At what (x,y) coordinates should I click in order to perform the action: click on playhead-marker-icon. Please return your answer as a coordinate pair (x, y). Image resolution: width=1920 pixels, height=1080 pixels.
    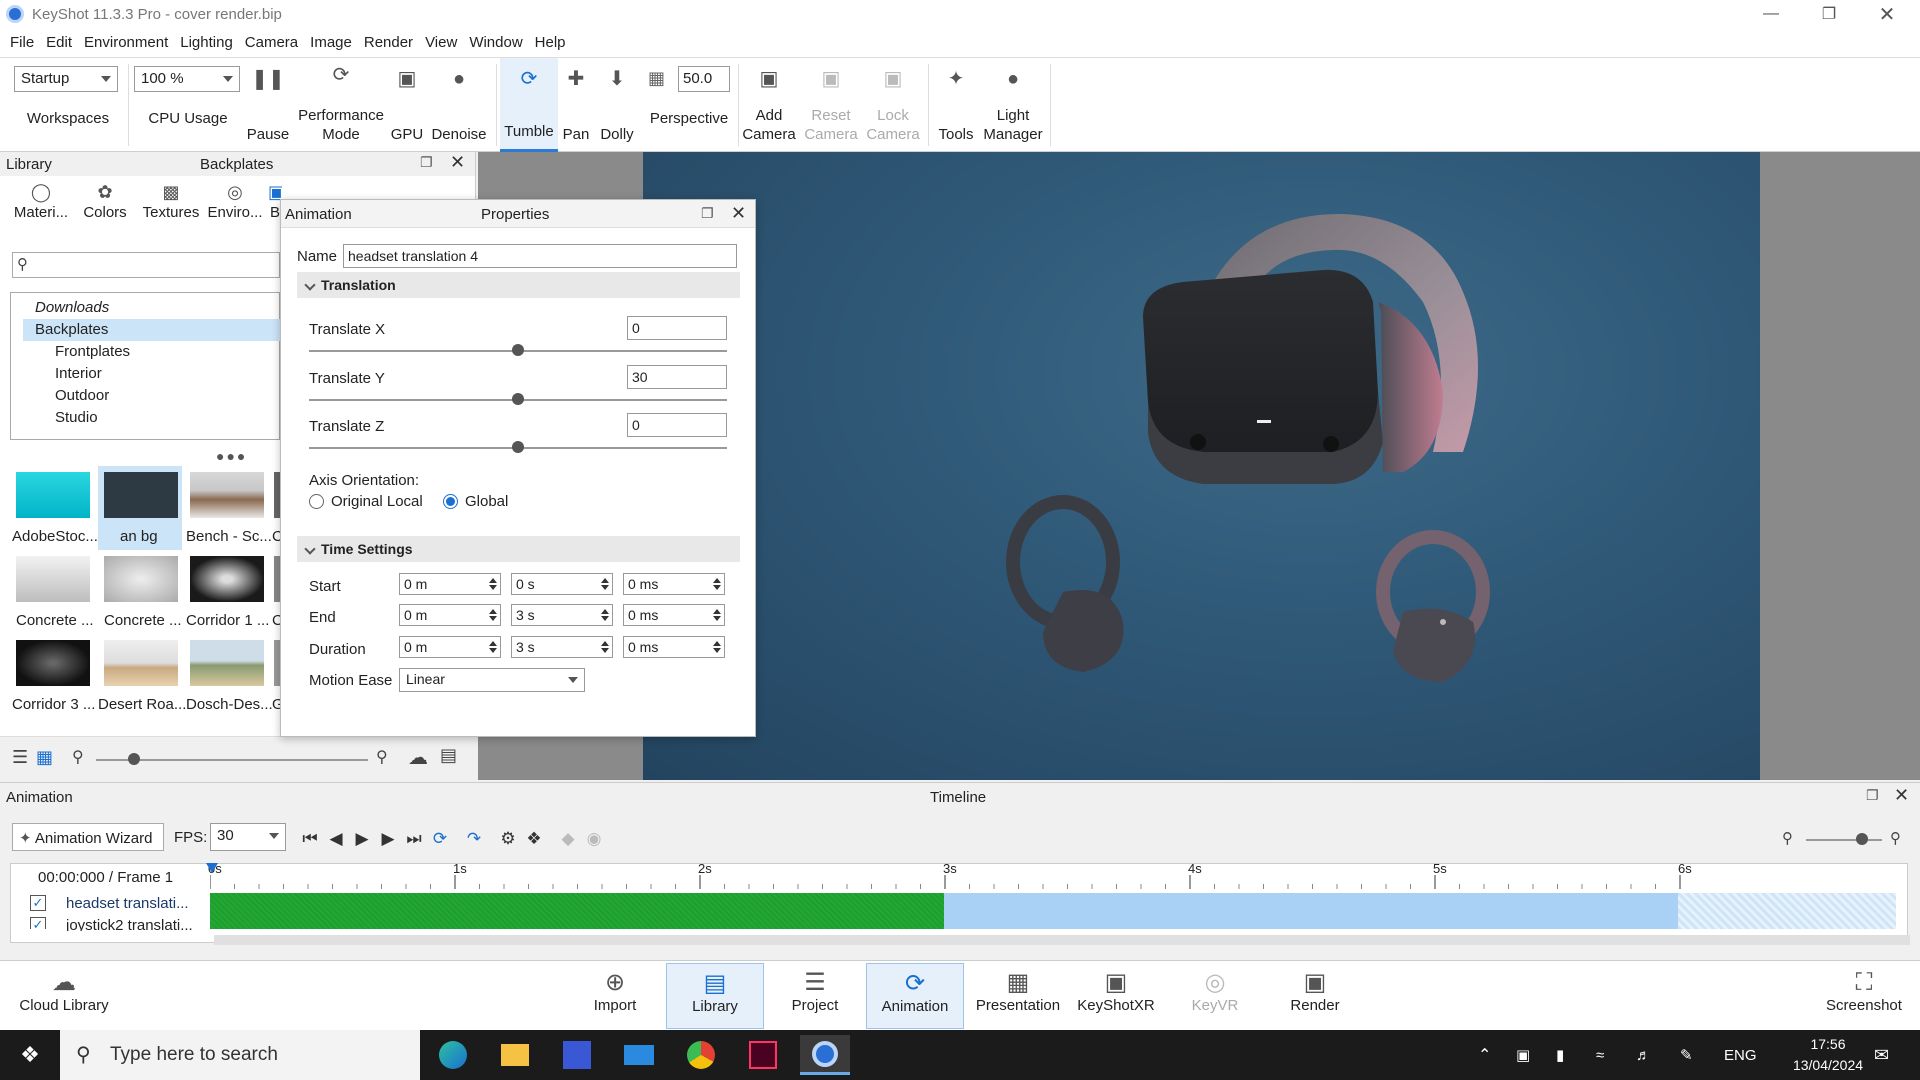
    Looking at the image, I should click on (212, 868).